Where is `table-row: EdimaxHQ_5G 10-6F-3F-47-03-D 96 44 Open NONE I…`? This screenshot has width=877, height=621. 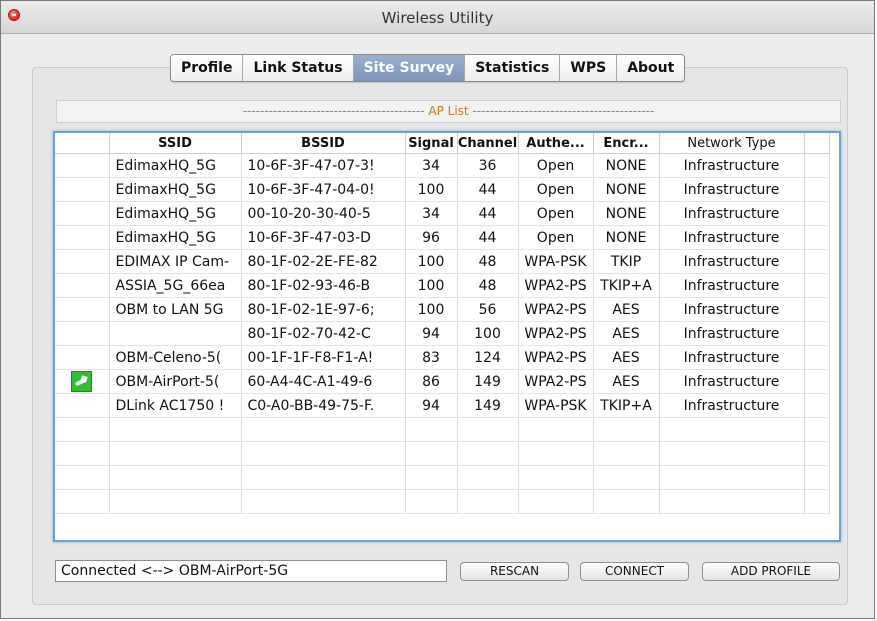
table-row: EdimaxHQ_5G 10-6F-3F-47-03-D 96 44 Open NONE I… is located at coordinates (442, 237).